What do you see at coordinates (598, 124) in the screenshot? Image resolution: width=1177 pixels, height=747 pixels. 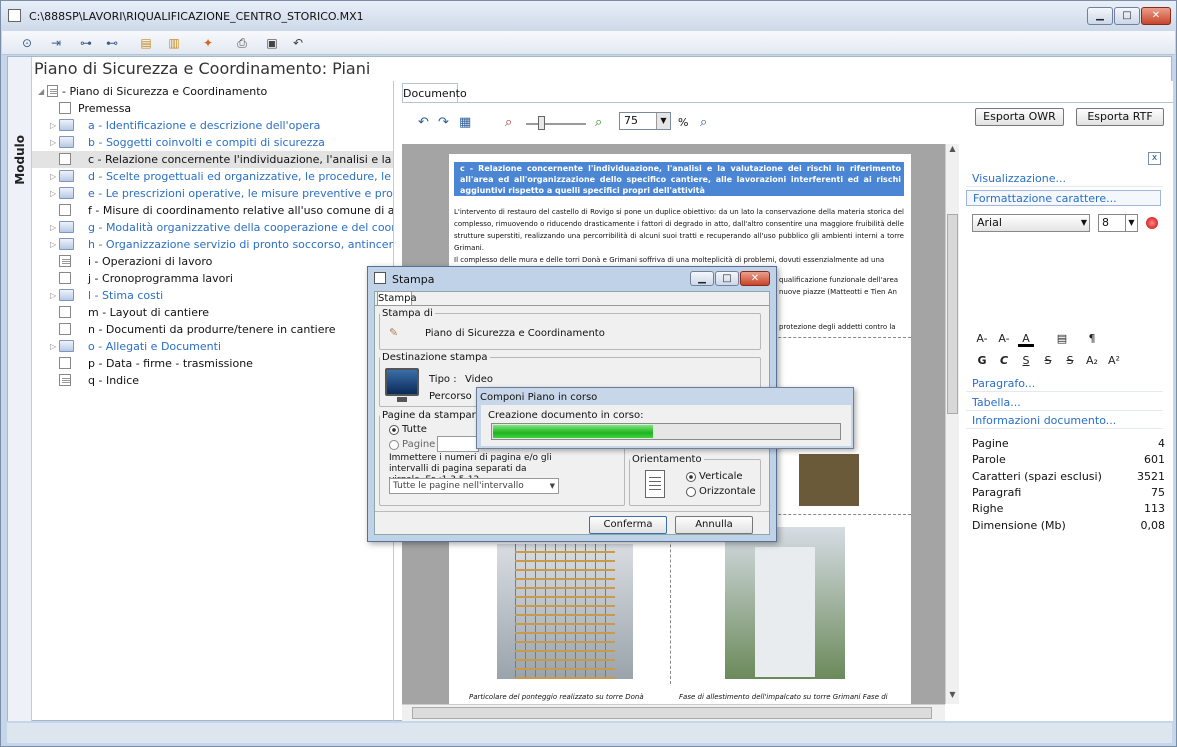 I see `zoom-in-icon: ⌕` at bounding box center [598, 124].